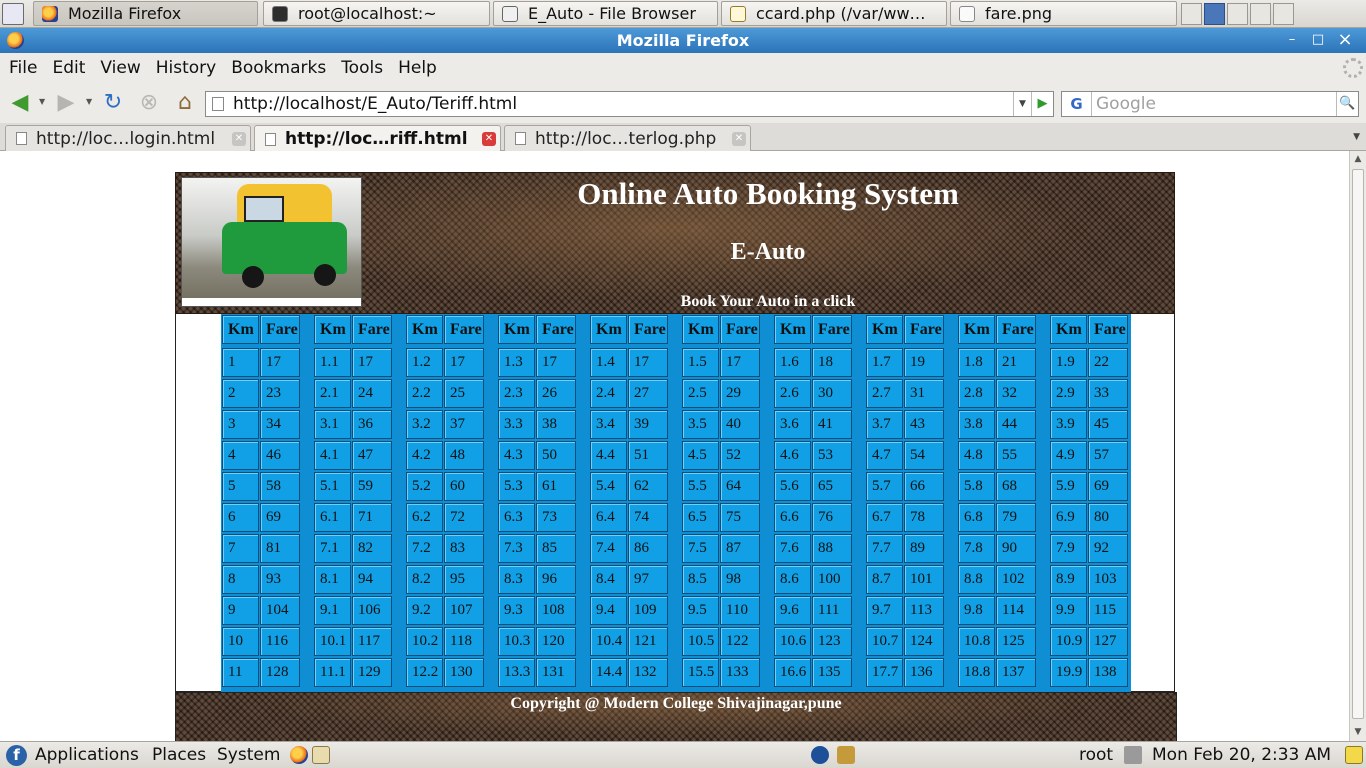 The image size is (1366, 768). What do you see at coordinates (627, 138) in the screenshot?
I see `tab-terlog: http://loc…terlog.php ✕` at bounding box center [627, 138].